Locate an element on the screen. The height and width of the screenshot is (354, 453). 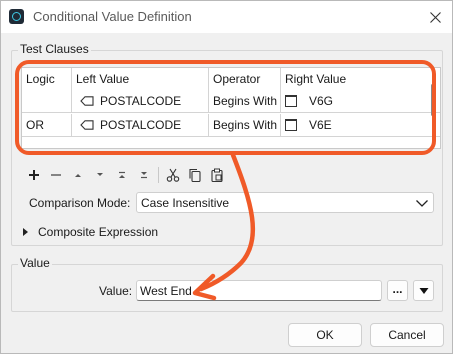
column-header-right-value: Right Value is located at coordinates (316, 79).